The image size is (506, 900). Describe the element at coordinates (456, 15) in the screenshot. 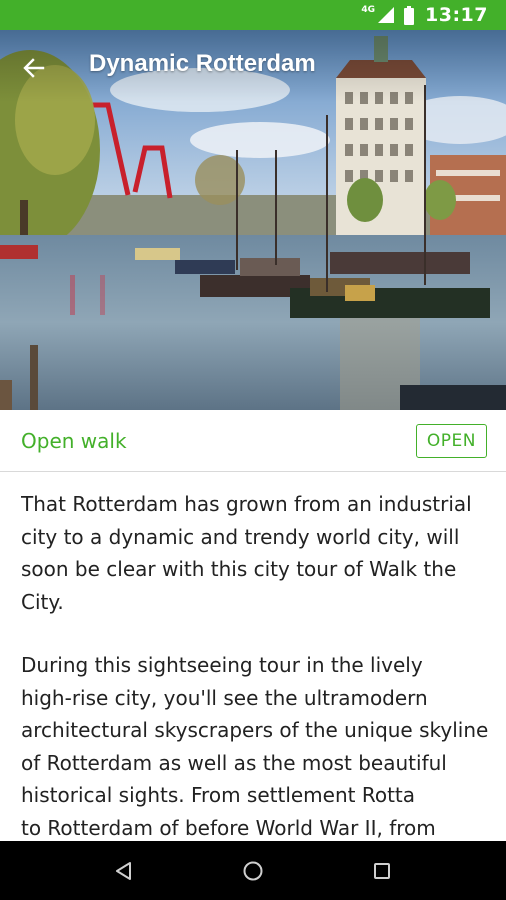

I see `status-time: 13:17` at that location.